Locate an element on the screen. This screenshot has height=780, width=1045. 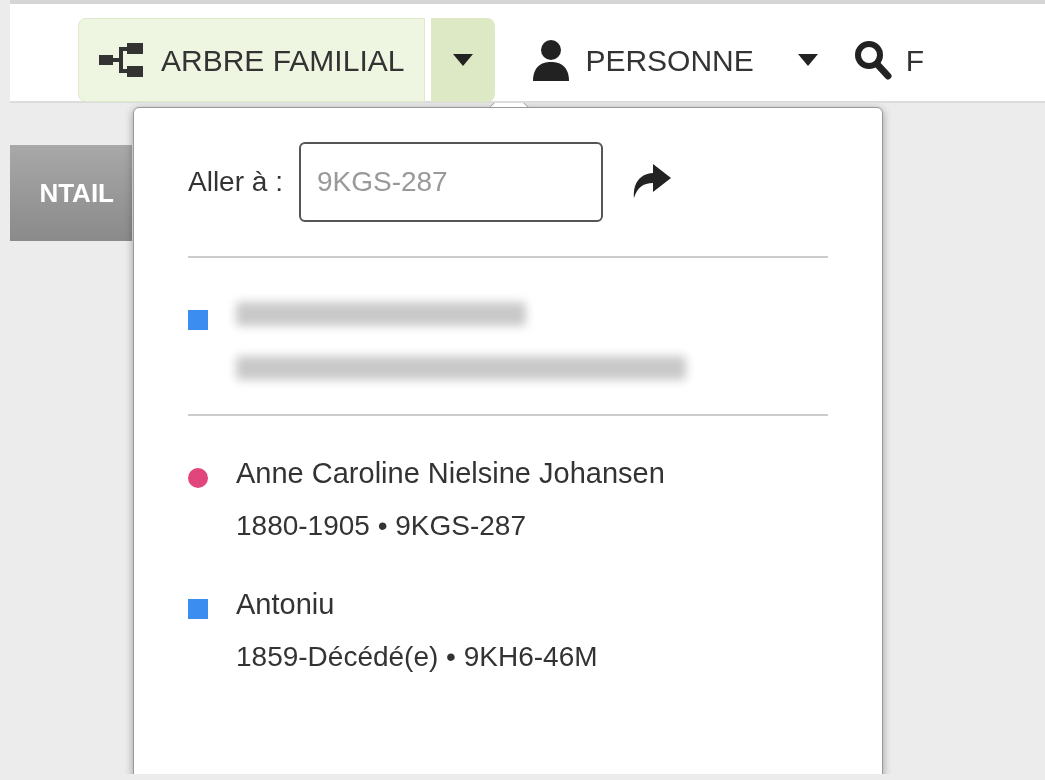
person-icon is located at coordinates (551, 60).